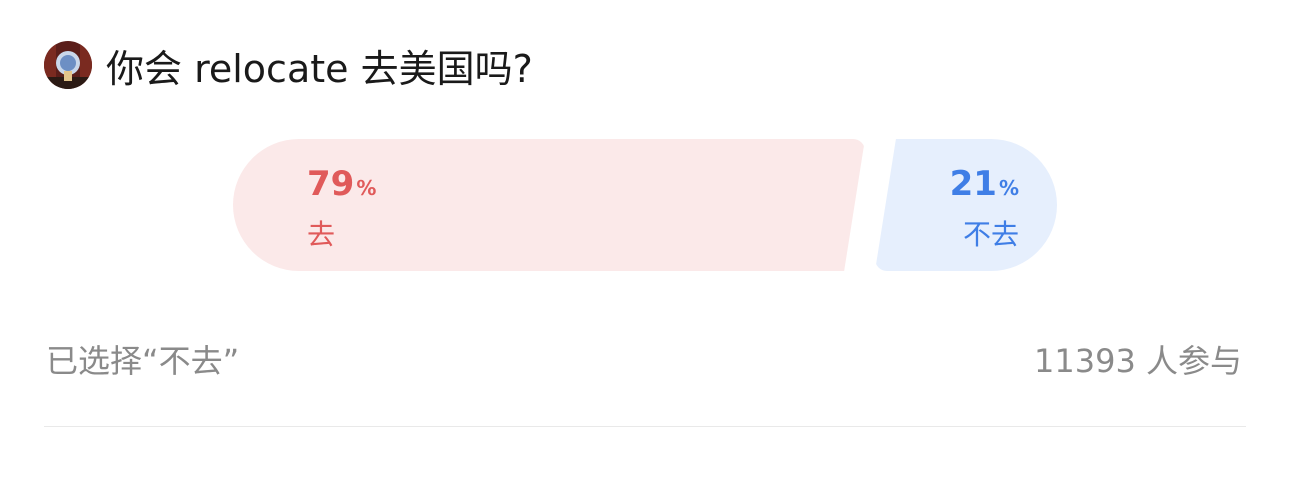  I want to click on poll-option-not-go: 21% 不去, so click(966, 205).